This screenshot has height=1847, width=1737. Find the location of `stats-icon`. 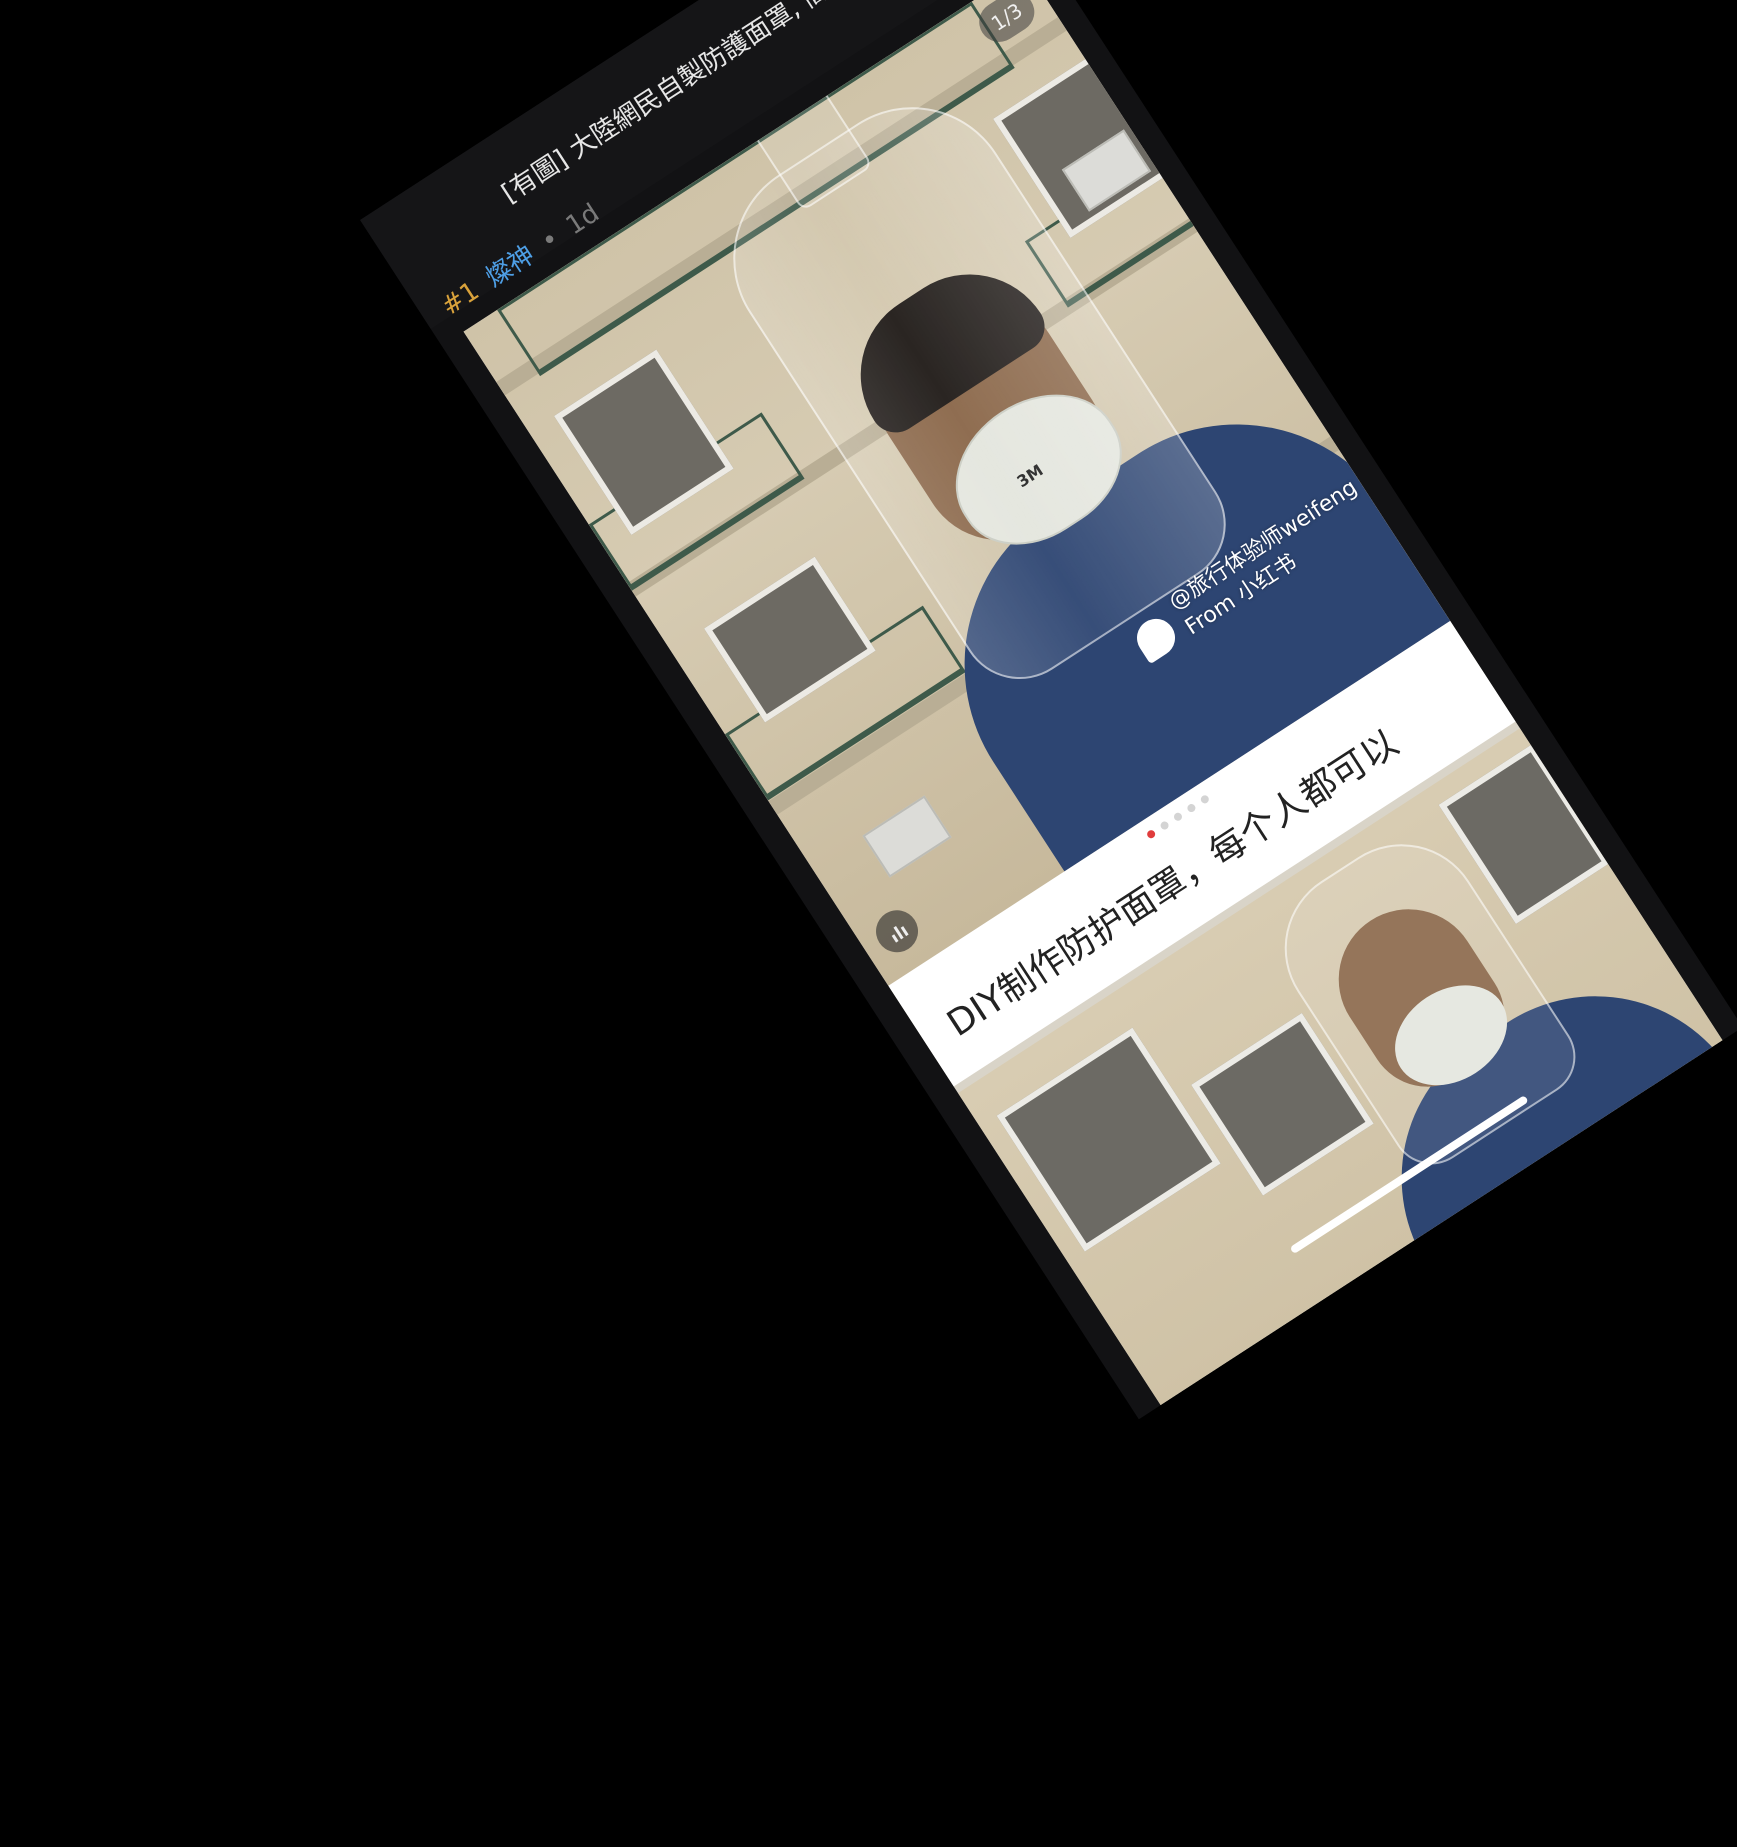

stats-icon is located at coordinates (897, 931).